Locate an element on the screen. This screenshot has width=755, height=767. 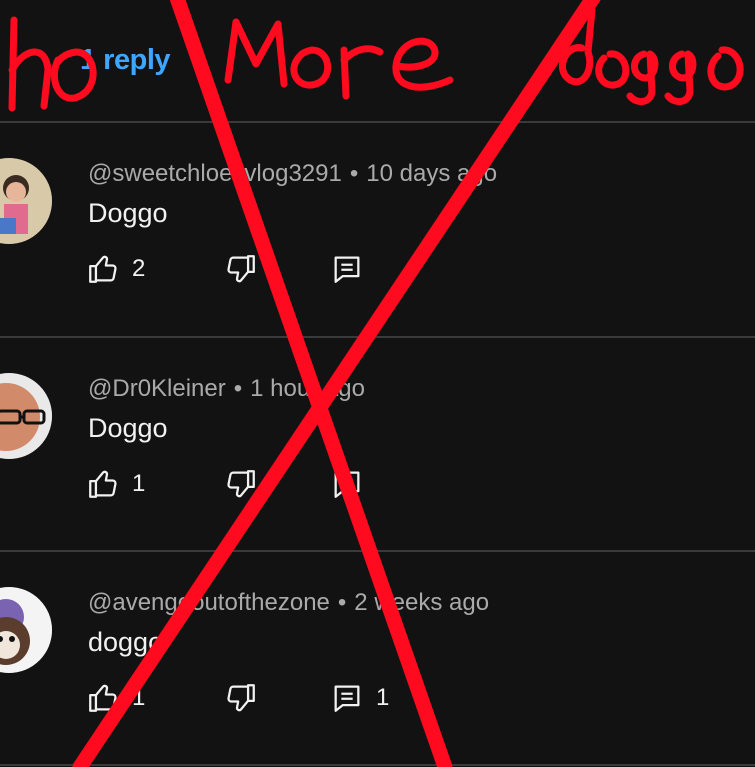
reply-button: 1 is located at coordinates (359, 698).